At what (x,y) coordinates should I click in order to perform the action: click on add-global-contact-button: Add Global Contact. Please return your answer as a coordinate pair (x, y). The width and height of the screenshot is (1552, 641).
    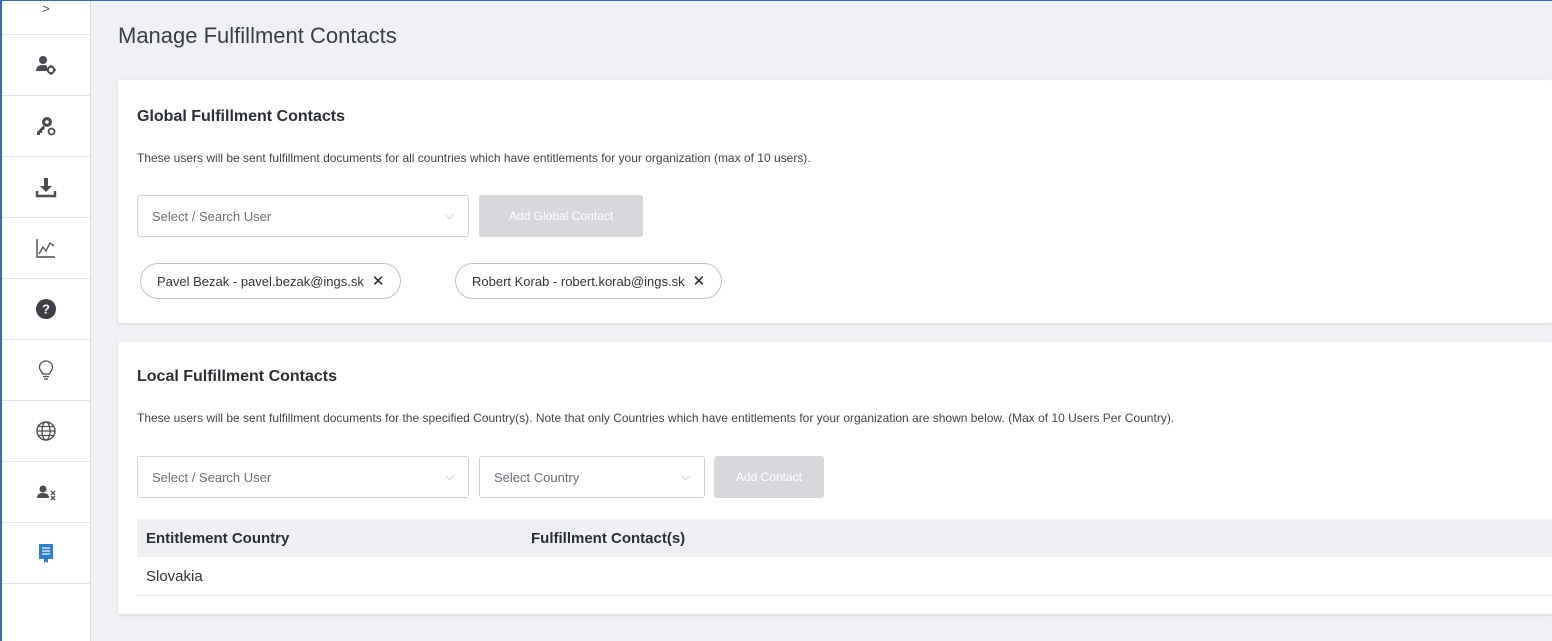
    Looking at the image, I should click on (561, 216).